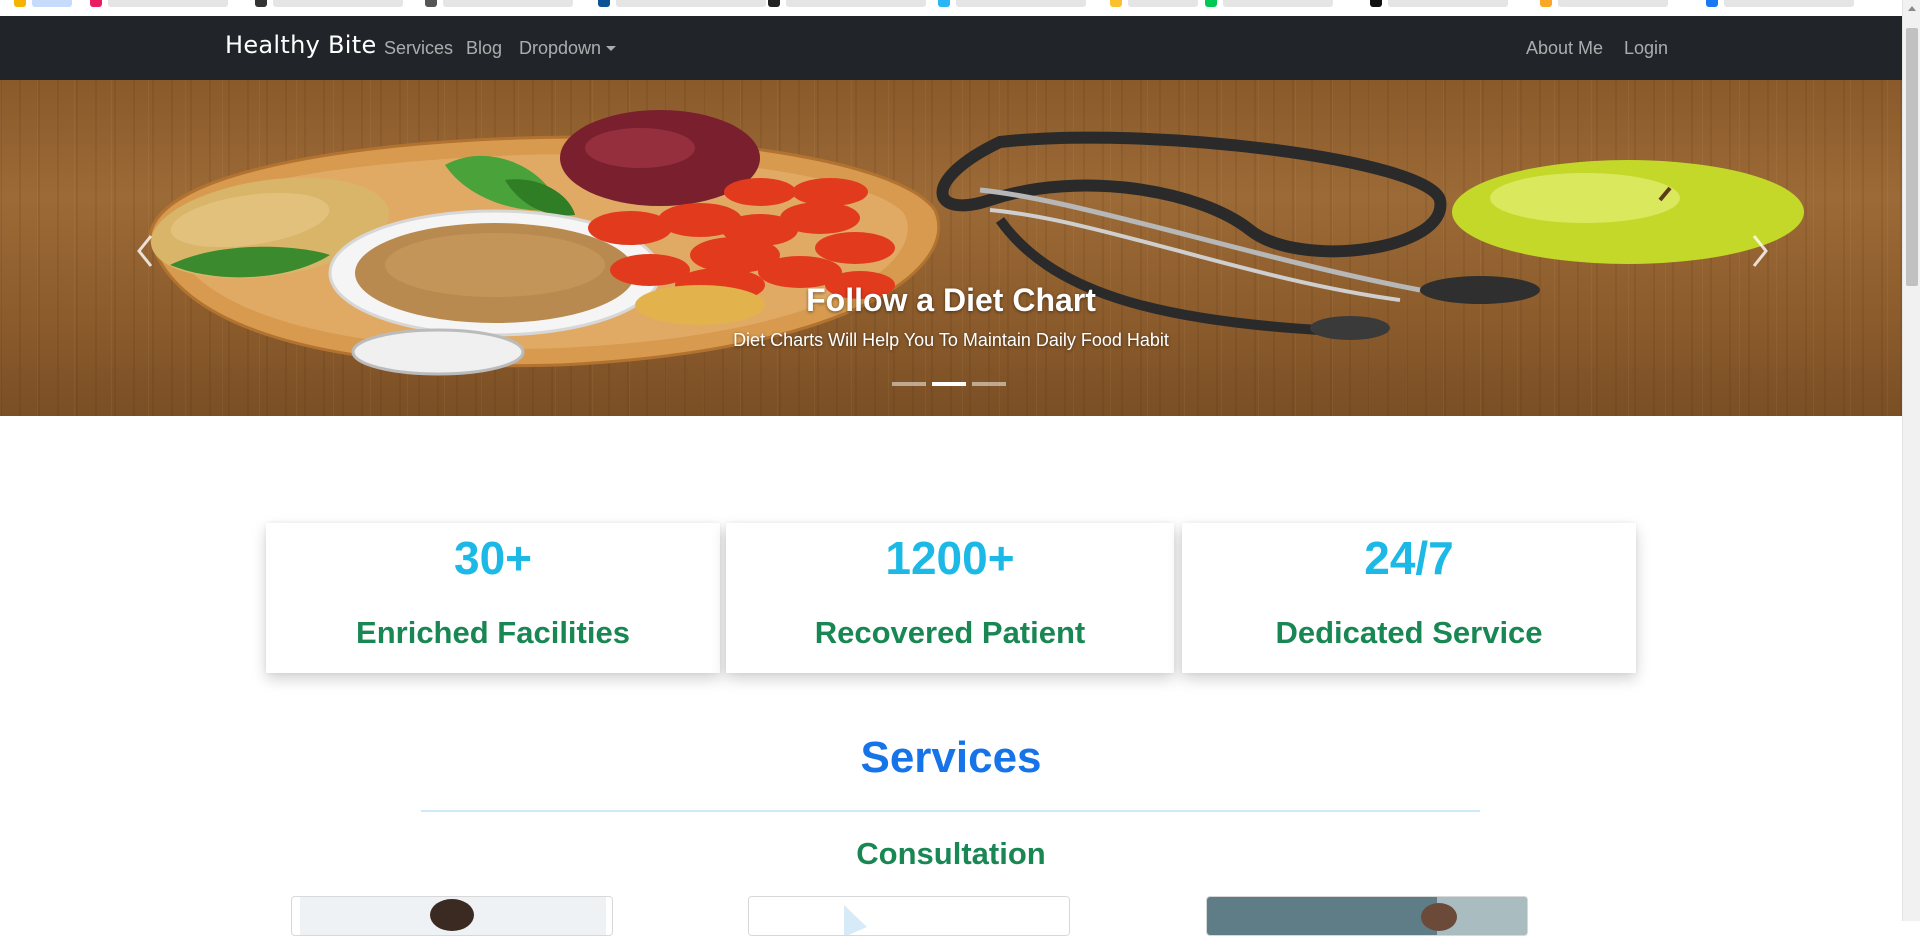  I want to click on carousel-indicators, so click(949, 384).